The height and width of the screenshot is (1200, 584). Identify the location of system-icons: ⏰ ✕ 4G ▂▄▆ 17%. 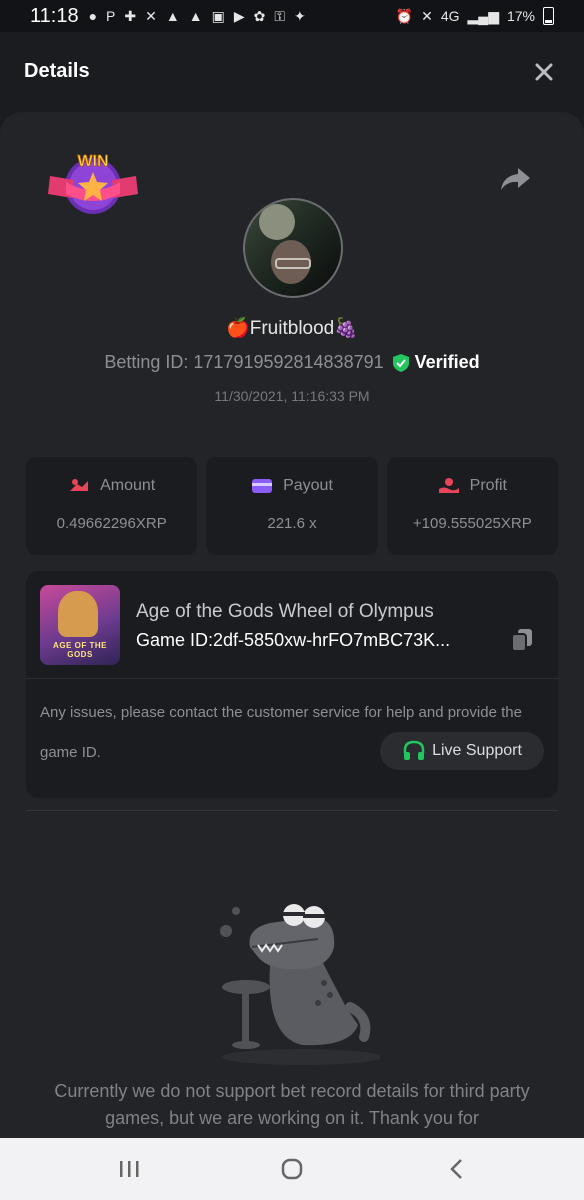
(475, 16).